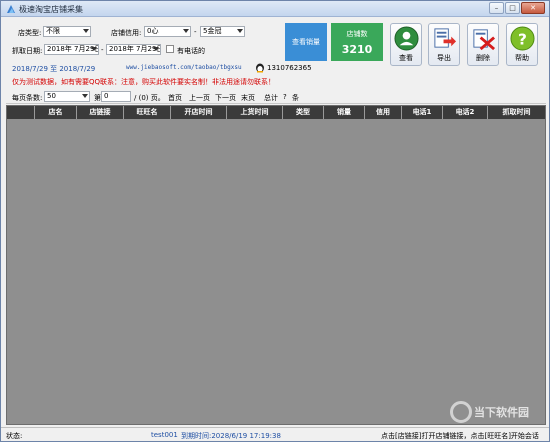 This screenshot has width=550, height=442. I want to click on window-controls: – □ ✕, so click(517, 8).